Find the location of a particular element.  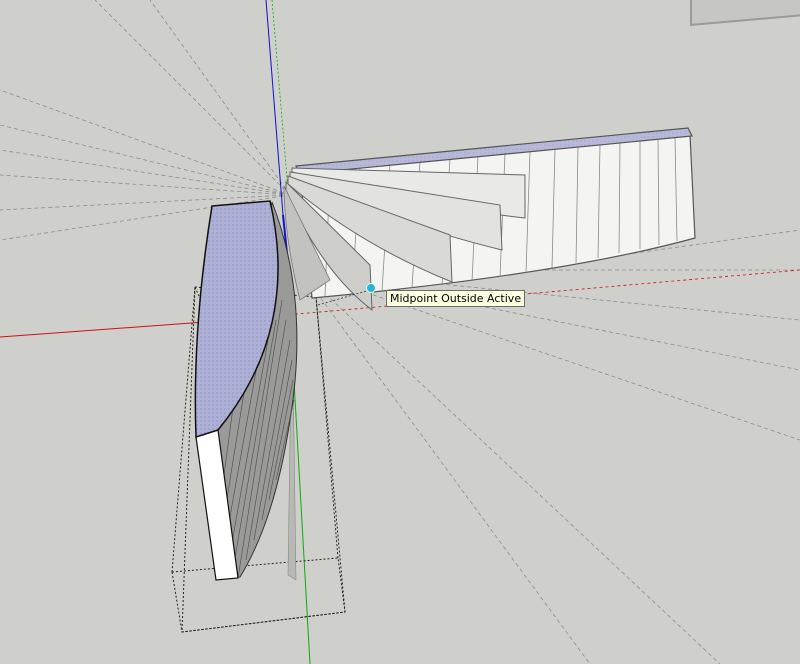

tooltip-text: Midpoint Outside Active is located at coordinates (456, 298).